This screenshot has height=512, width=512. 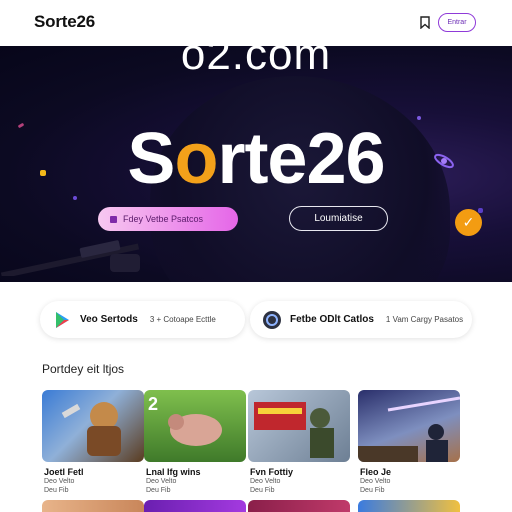 What do you see at coordinates (153, 404) in the screenshot?
I see `svg-text: 2` at bounding box center [153, 404].